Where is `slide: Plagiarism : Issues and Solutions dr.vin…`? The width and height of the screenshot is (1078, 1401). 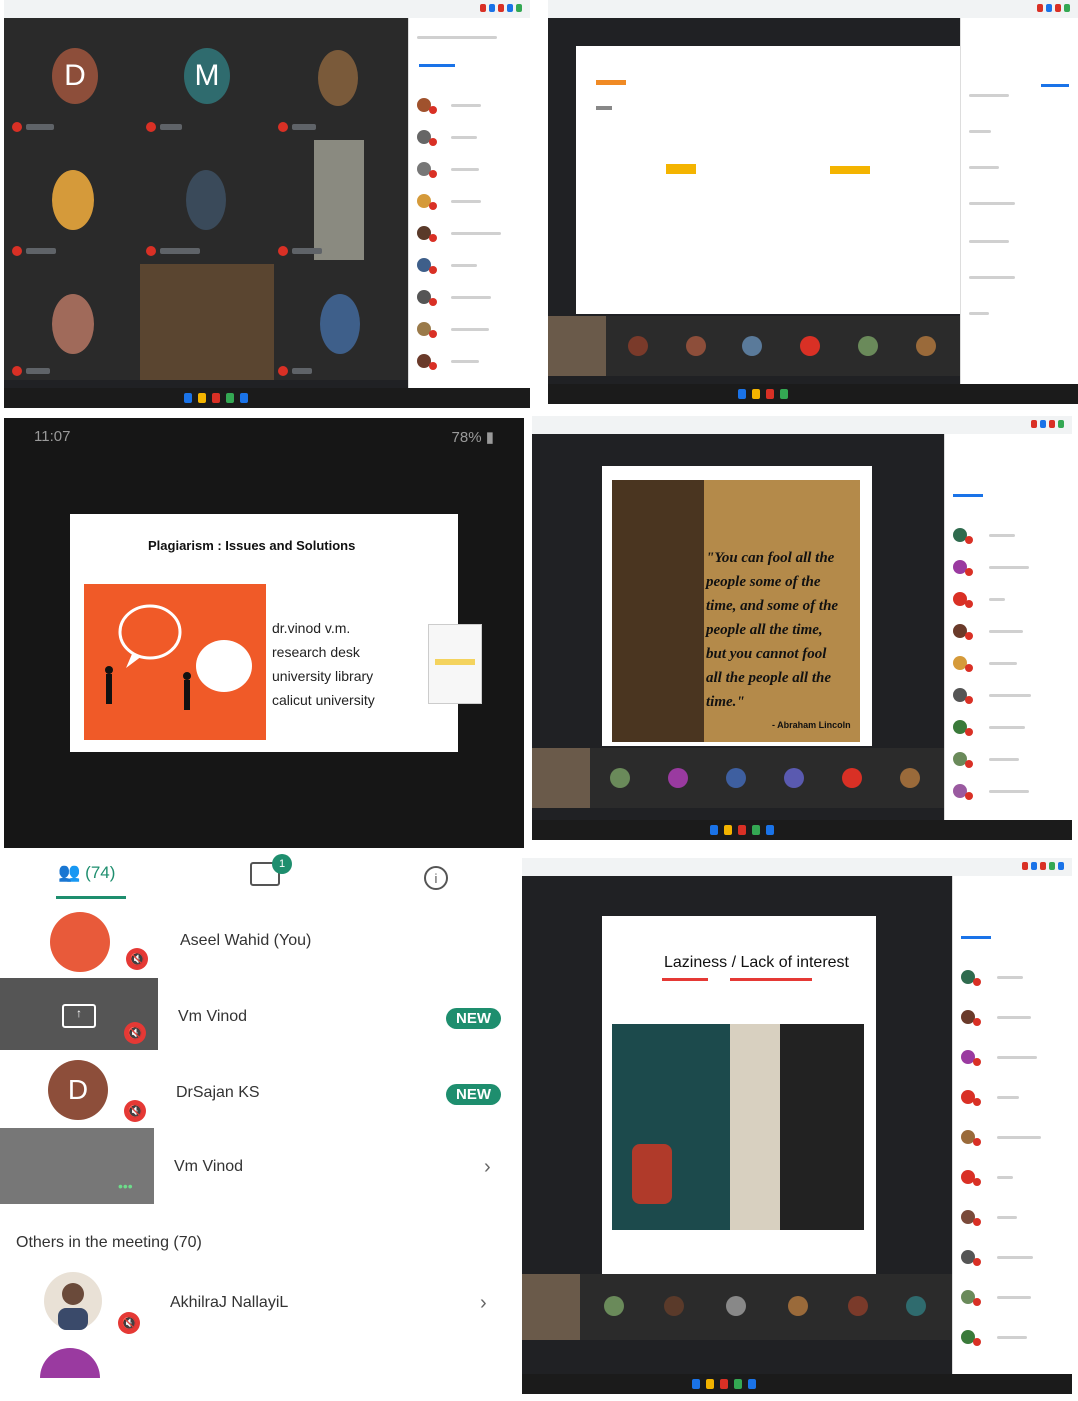 slide: Plagiarism : Issues and Solutions dr.vin… is located at coordinates (264, 633).